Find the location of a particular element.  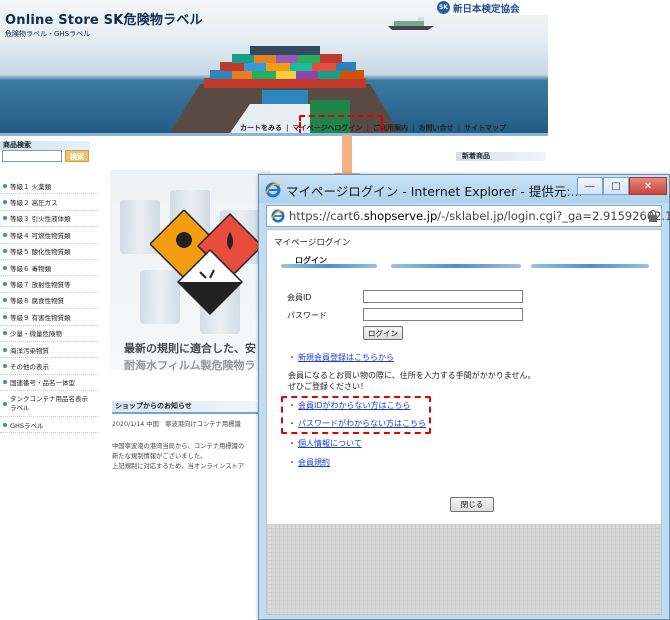

sidebar-item: その他の表示 is located at coordinates (49, 366).